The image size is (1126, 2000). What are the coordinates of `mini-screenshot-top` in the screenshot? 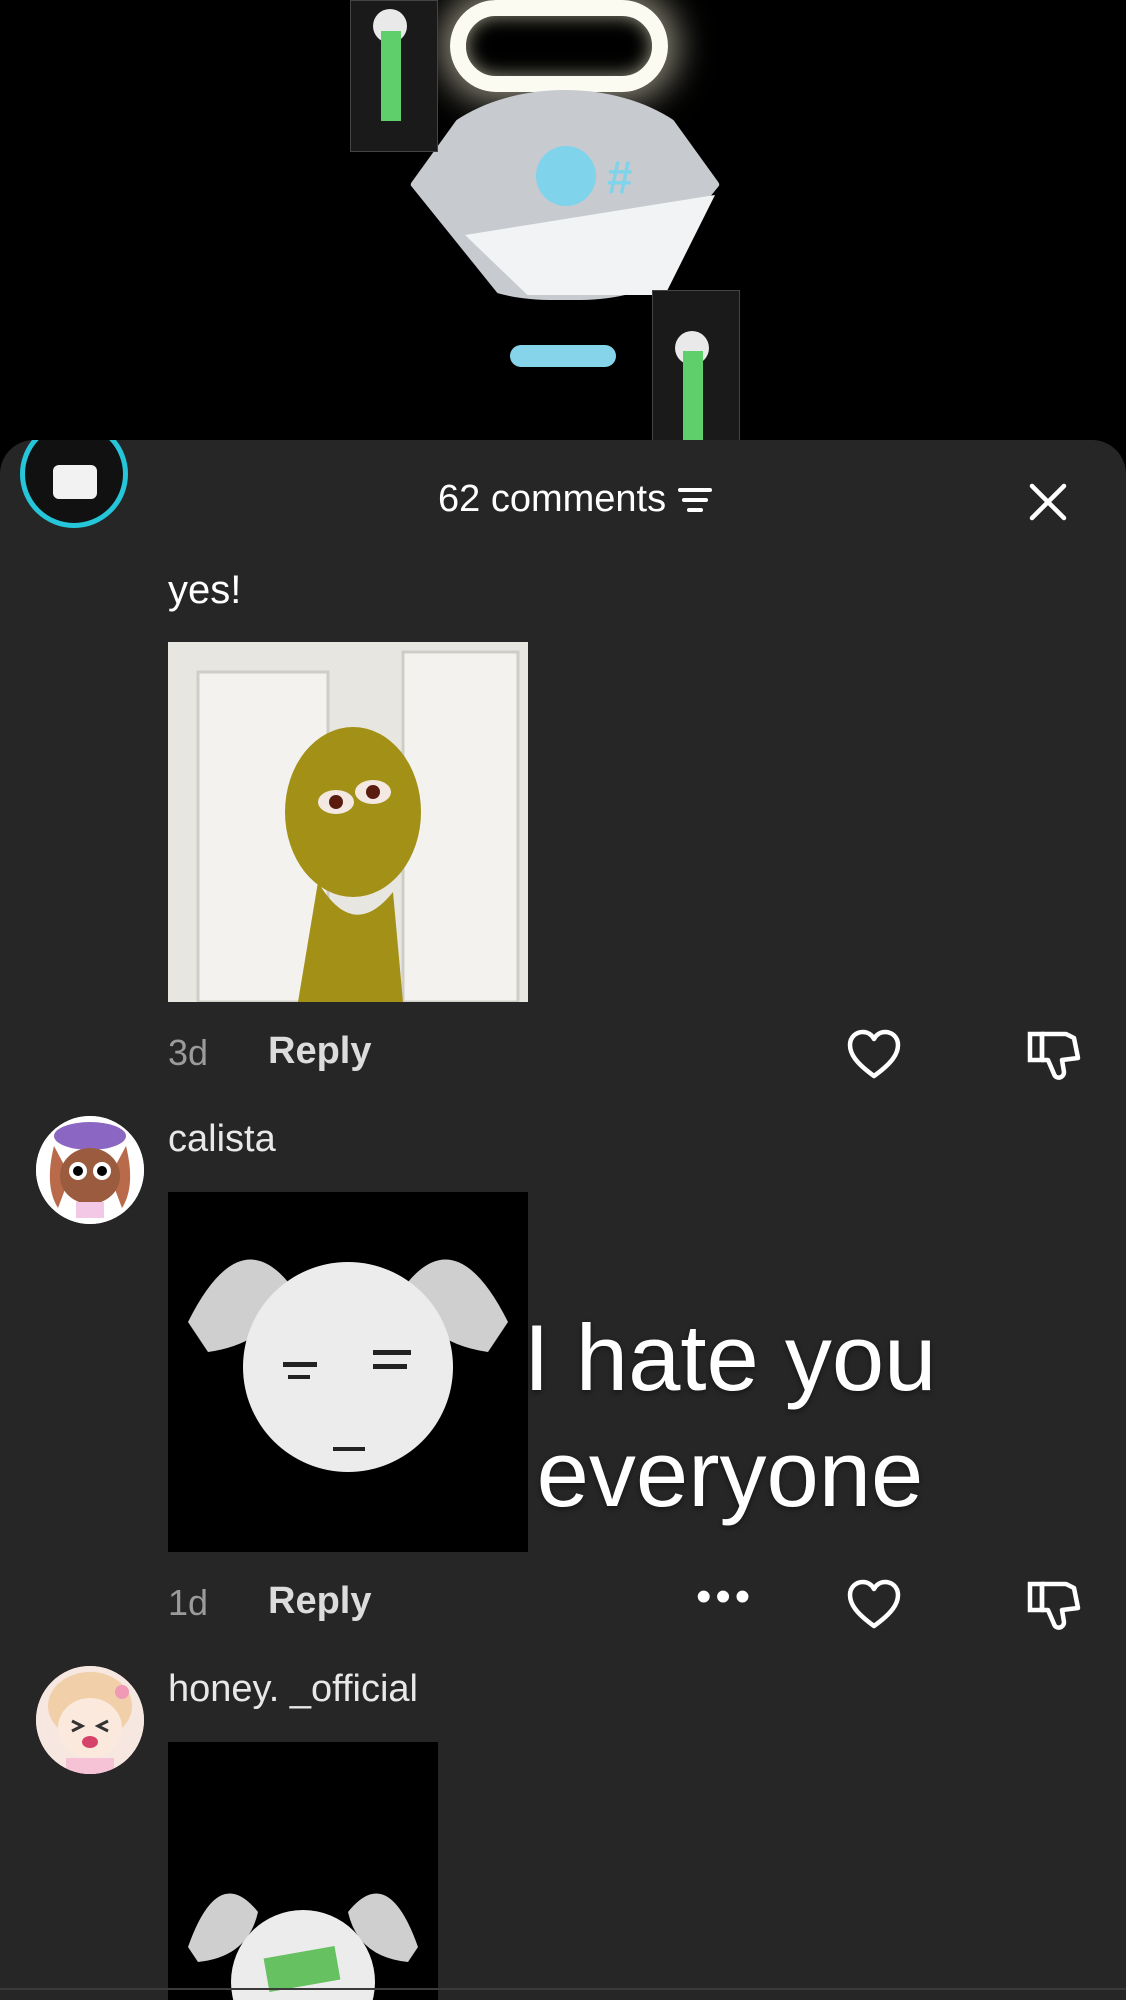 It's located at (394, 76).